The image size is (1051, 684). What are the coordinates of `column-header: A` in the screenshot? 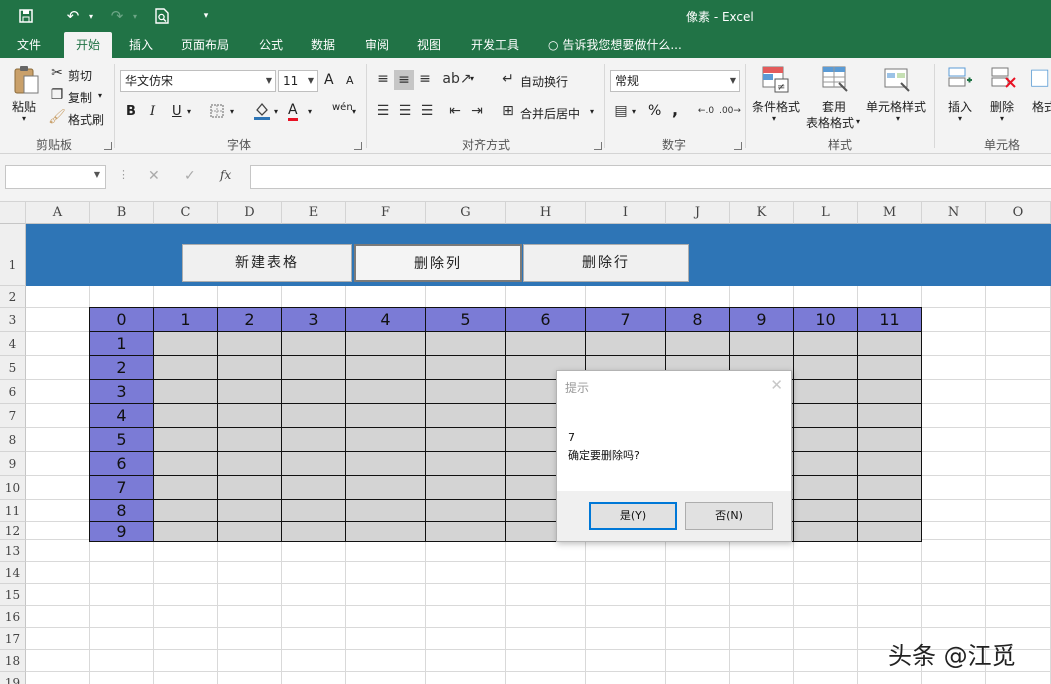 It's located at (58, 213).